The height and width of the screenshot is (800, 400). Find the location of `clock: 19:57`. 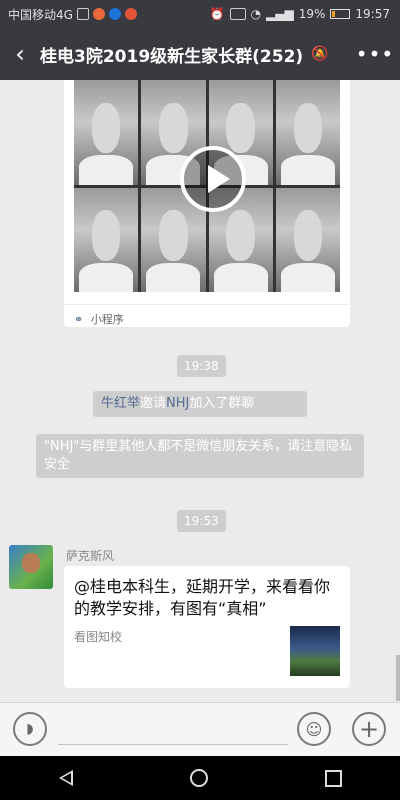

clock: 19:57 is located at coordinates (372, 14).